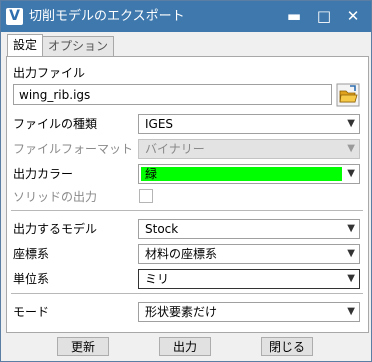  What do you see at coordinates (249, 312) in the screenshot?
I see `mode-dropdown: 形状要素だけ ▼` at bounding box center [249, 312].